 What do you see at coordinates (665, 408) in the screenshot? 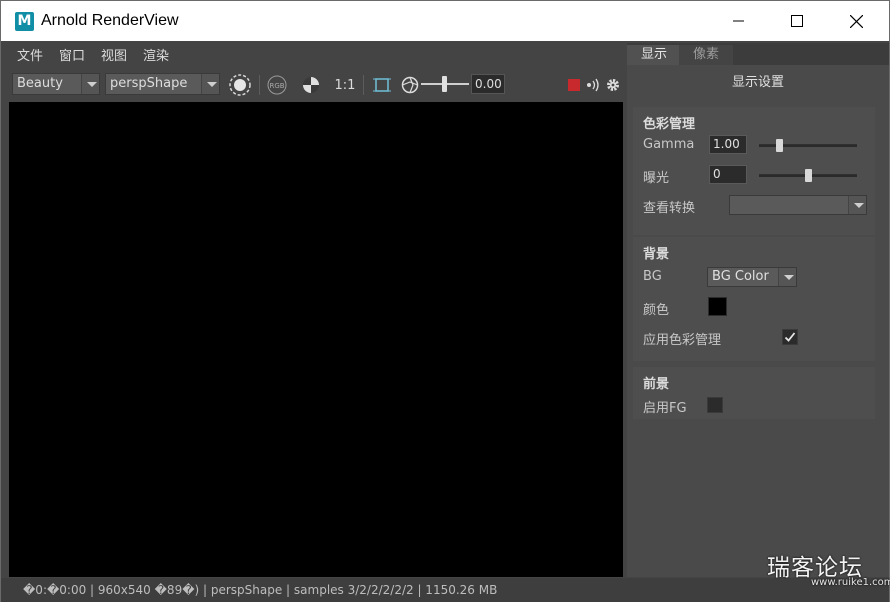
I see `enable-fg-label: 启用FG` at bounding box center [665, 408].